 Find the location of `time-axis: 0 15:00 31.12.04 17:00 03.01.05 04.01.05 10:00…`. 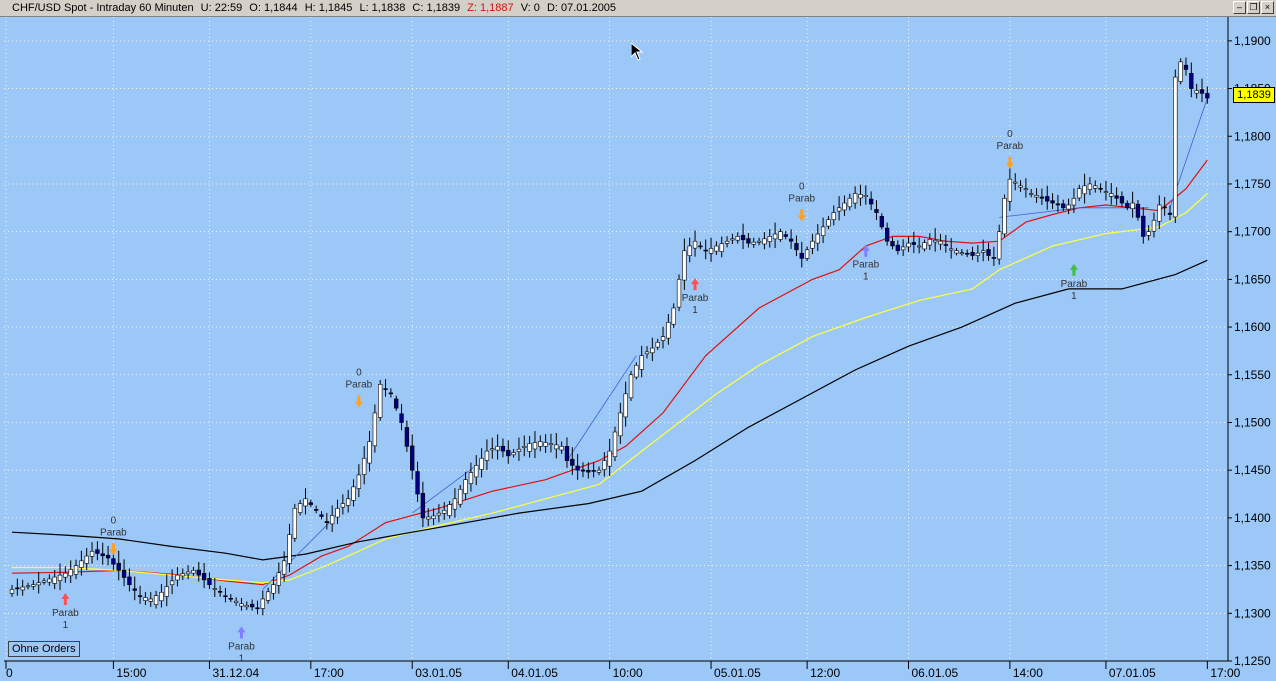

time-axis: 0 15:00 31.12.04 17:00 03.01.05 04.01.05 10:00… is located at coordinates (622, 670).